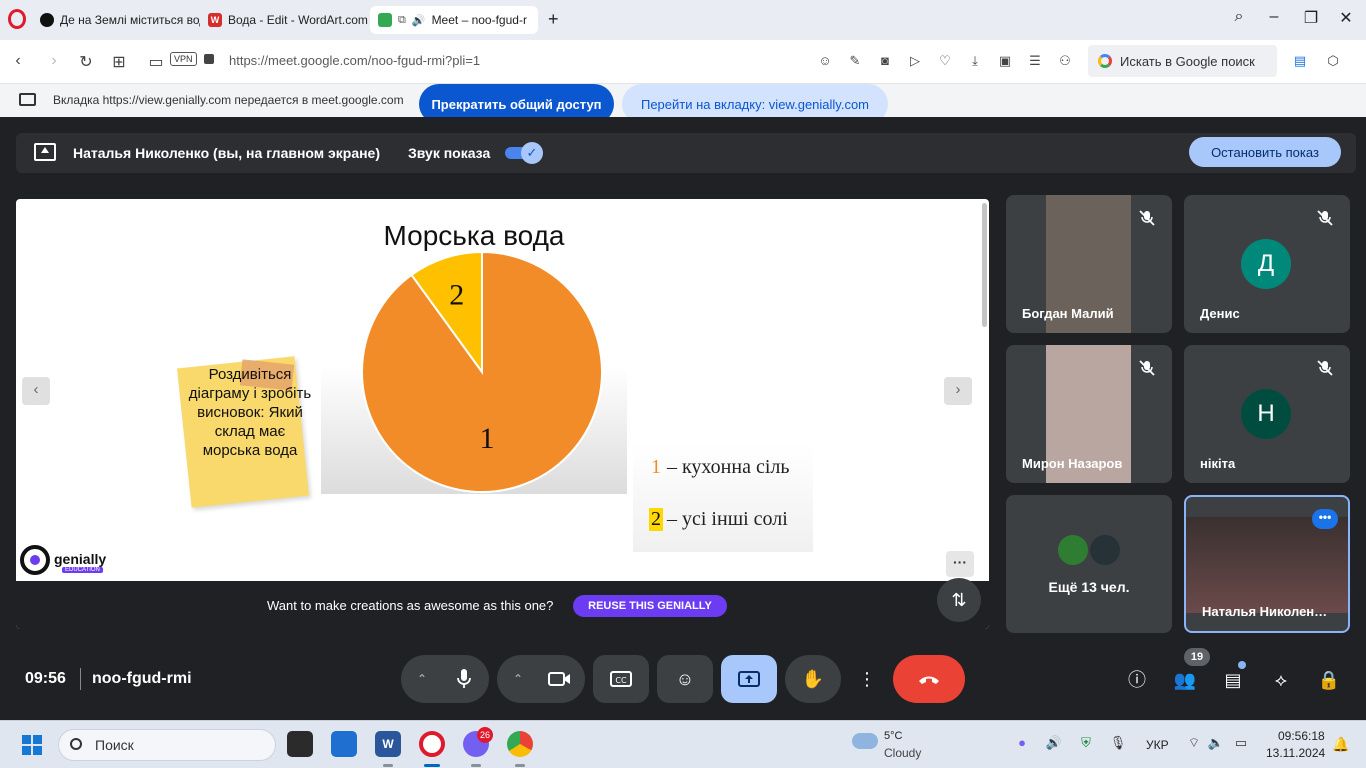 This screenshot has height=768, width=1366. What do you see at coordinates (17, 19) in the screenshot?
I see `opera-menu-icon` at bounding box center [17, 19].